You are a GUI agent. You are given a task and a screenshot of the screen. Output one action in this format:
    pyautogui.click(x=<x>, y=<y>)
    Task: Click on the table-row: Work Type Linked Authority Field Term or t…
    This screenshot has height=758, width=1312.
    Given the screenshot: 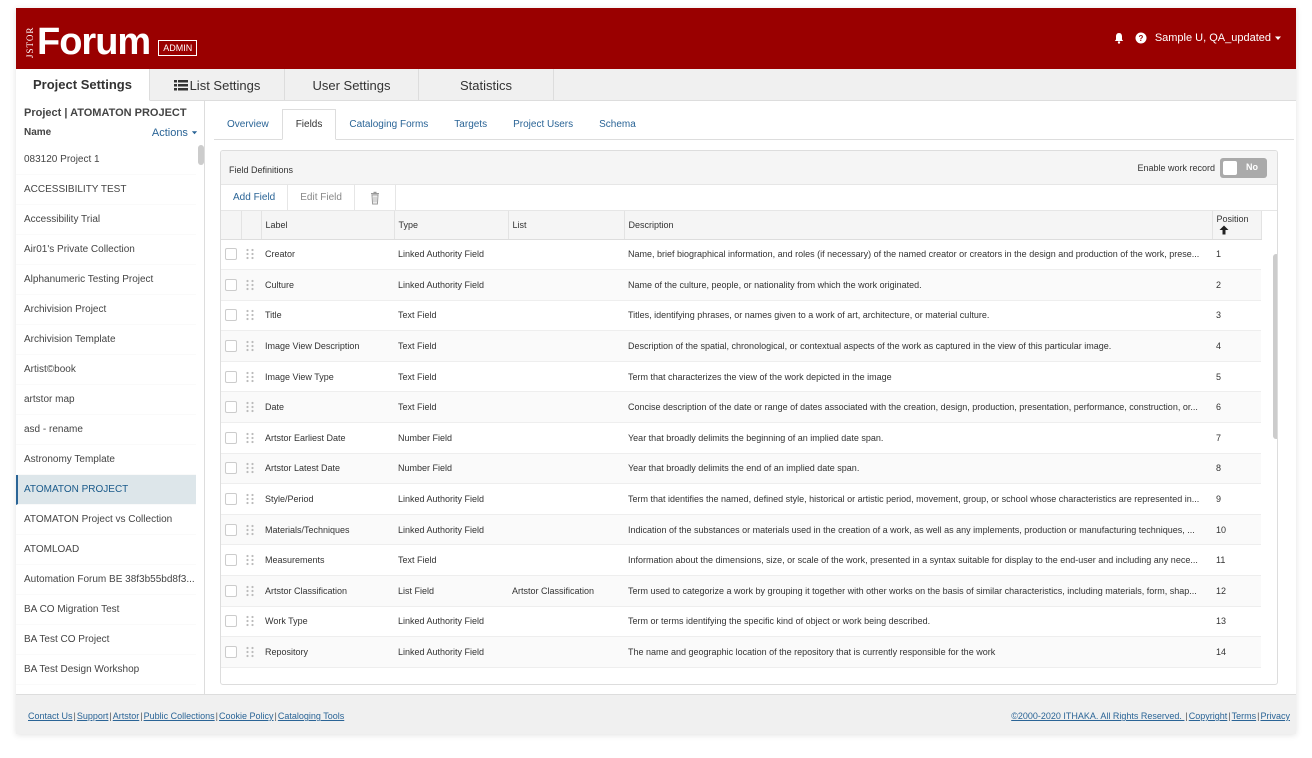 What is the action you would take?
    pyautogui.click(x=741, y=622)
    